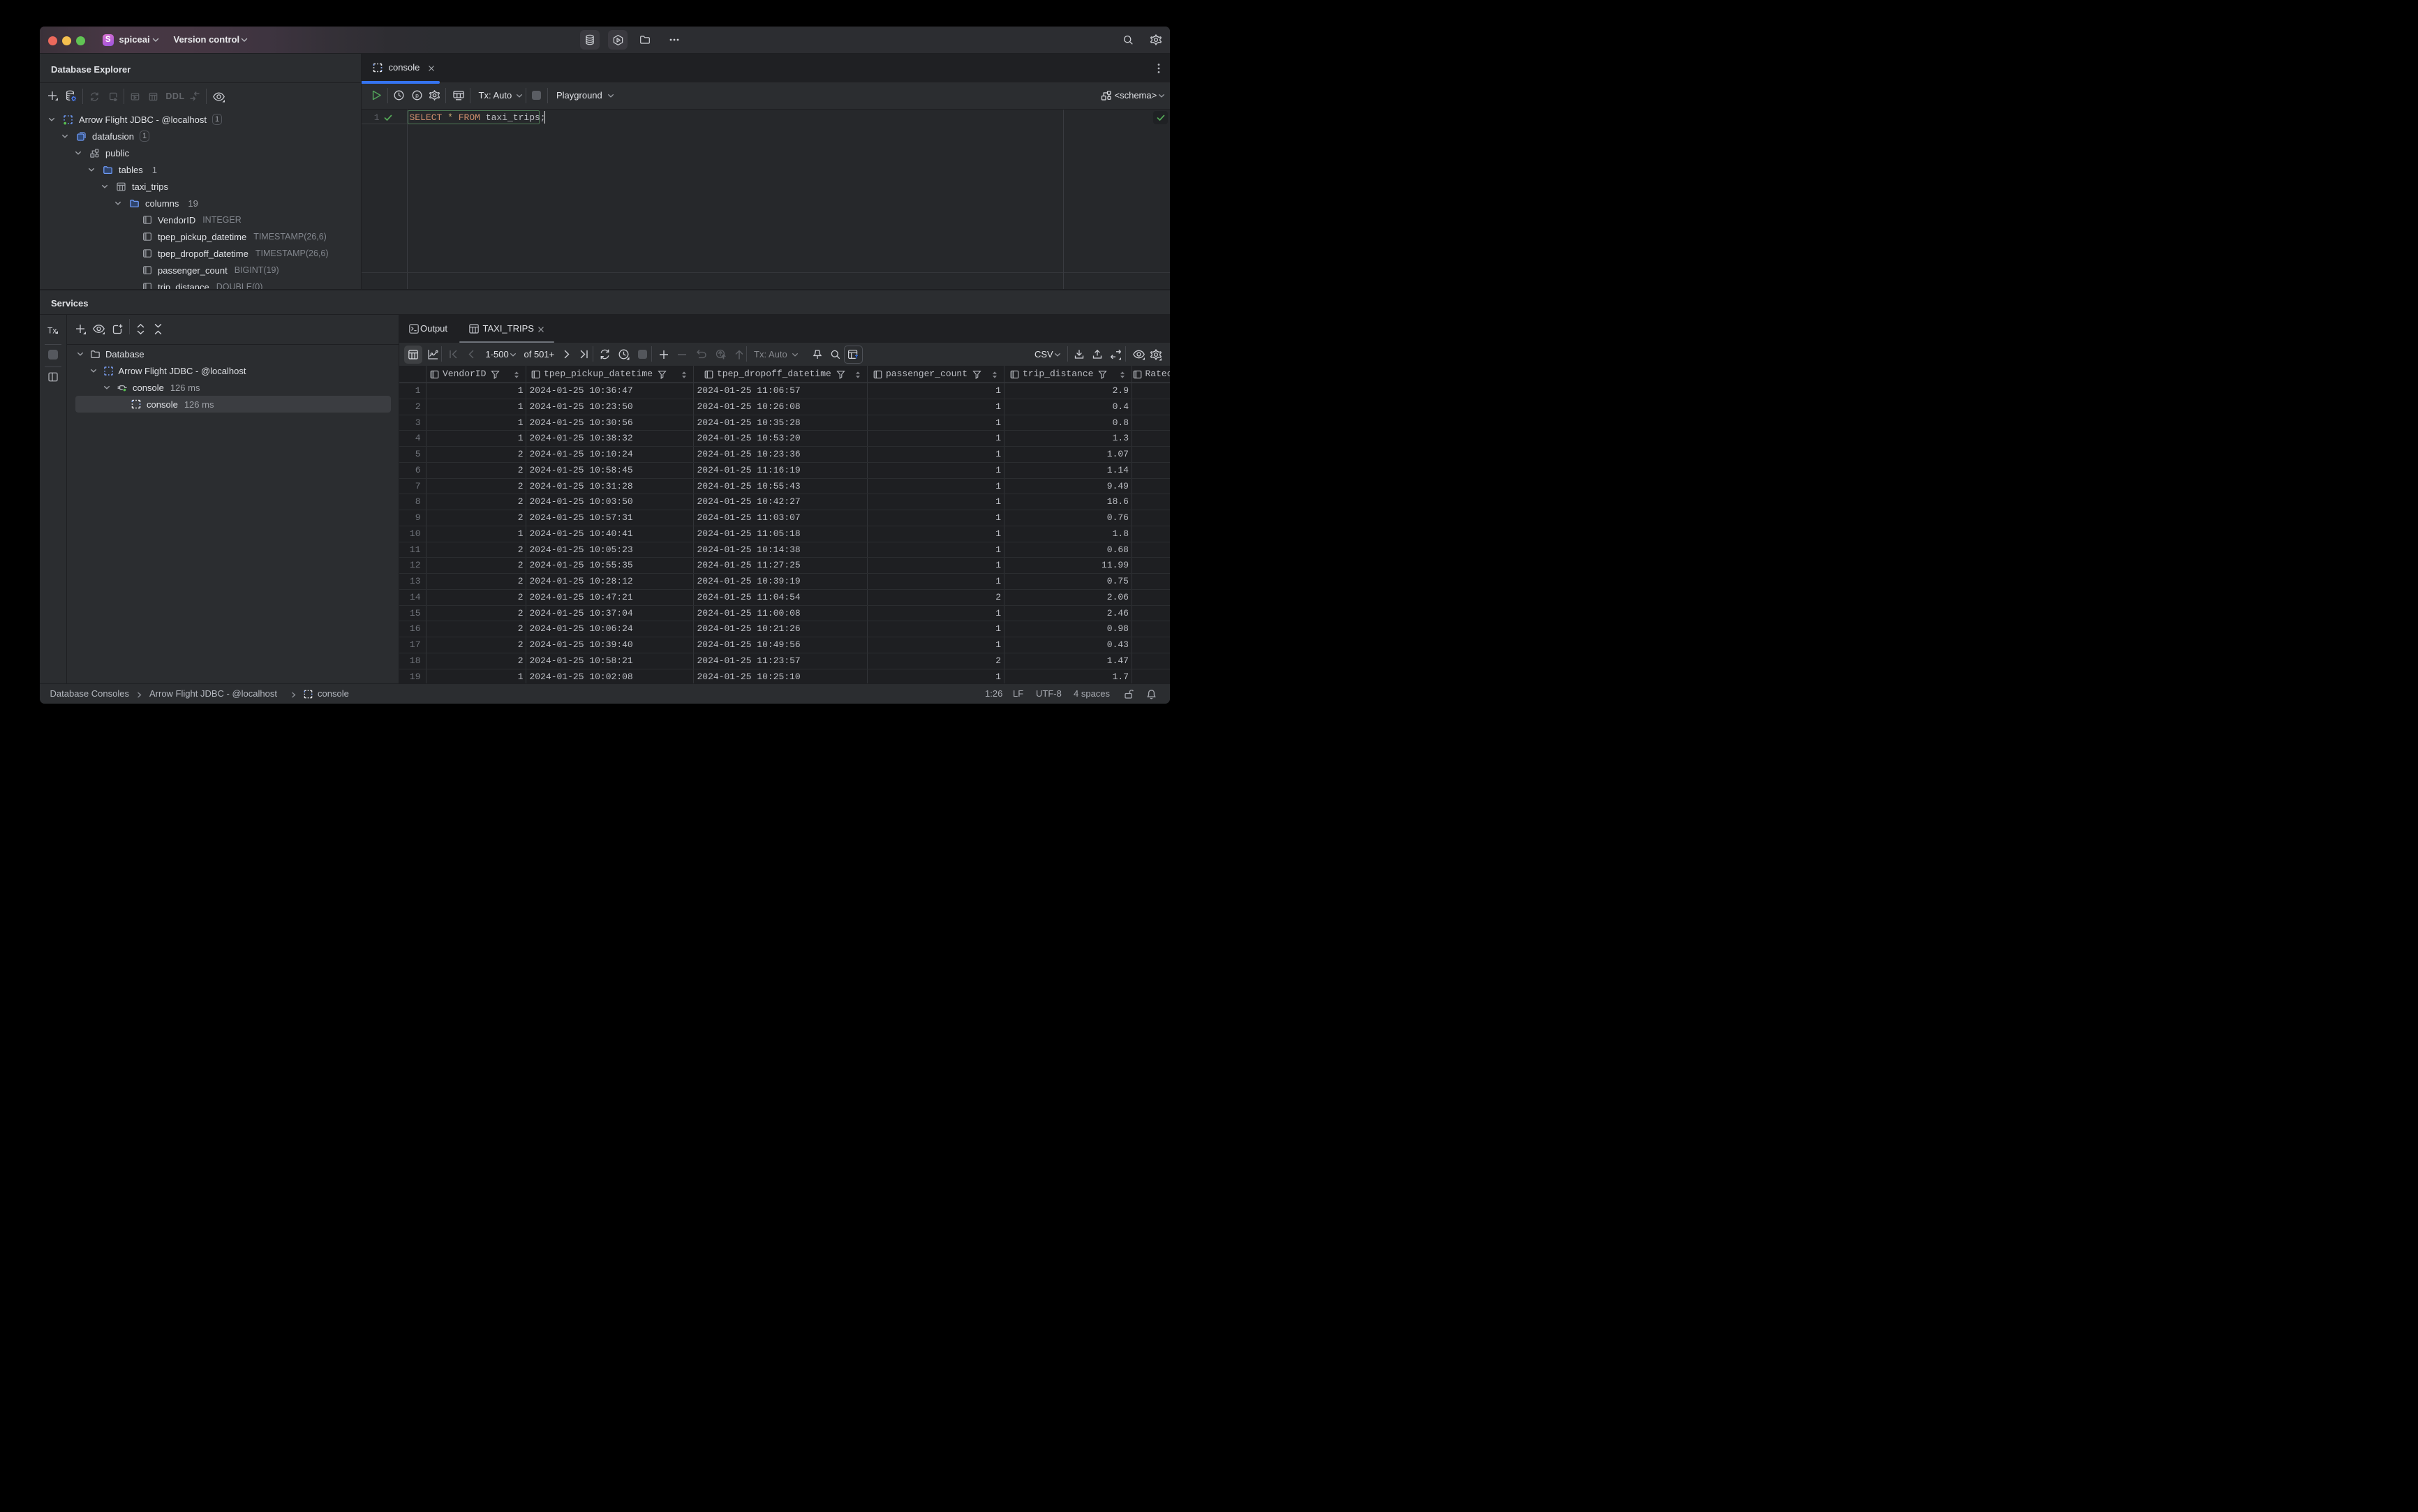 This screenshot has height=1512, width=2418. Describe the element at coordinates (417, 96) in the screenshot. I see `svg-text: p` at that location.